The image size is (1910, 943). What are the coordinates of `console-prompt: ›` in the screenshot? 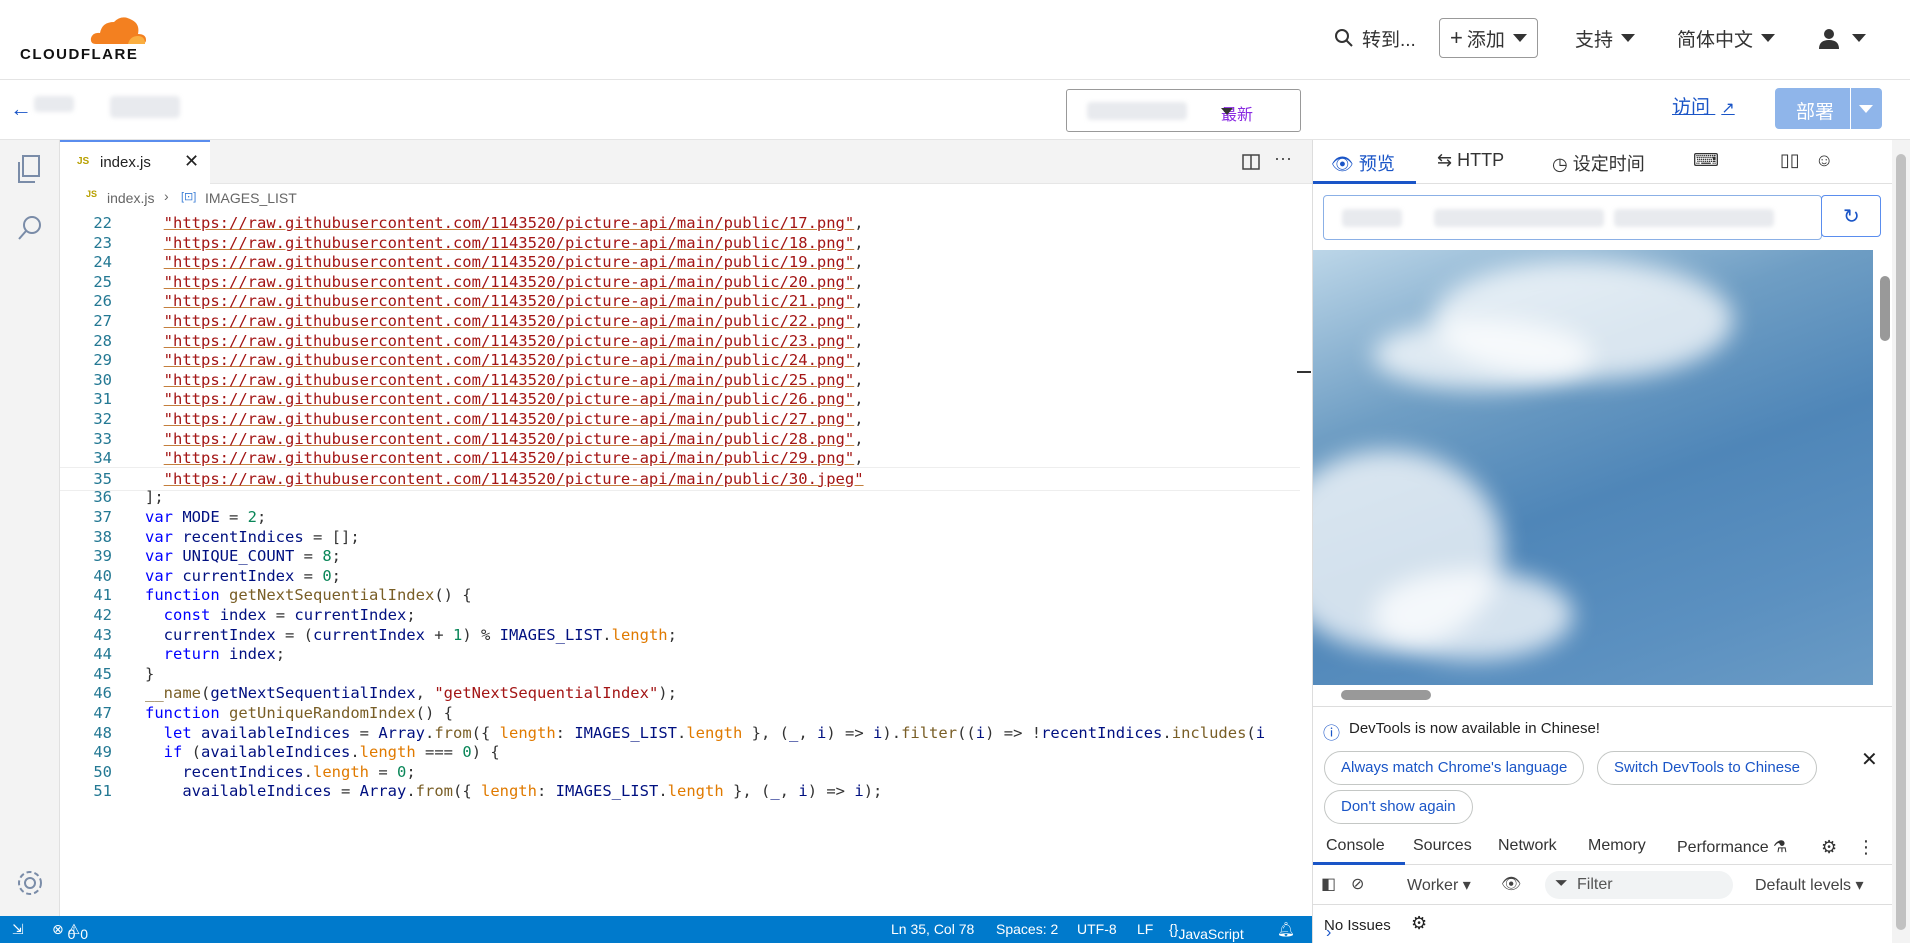 It's located at (1328, 933).